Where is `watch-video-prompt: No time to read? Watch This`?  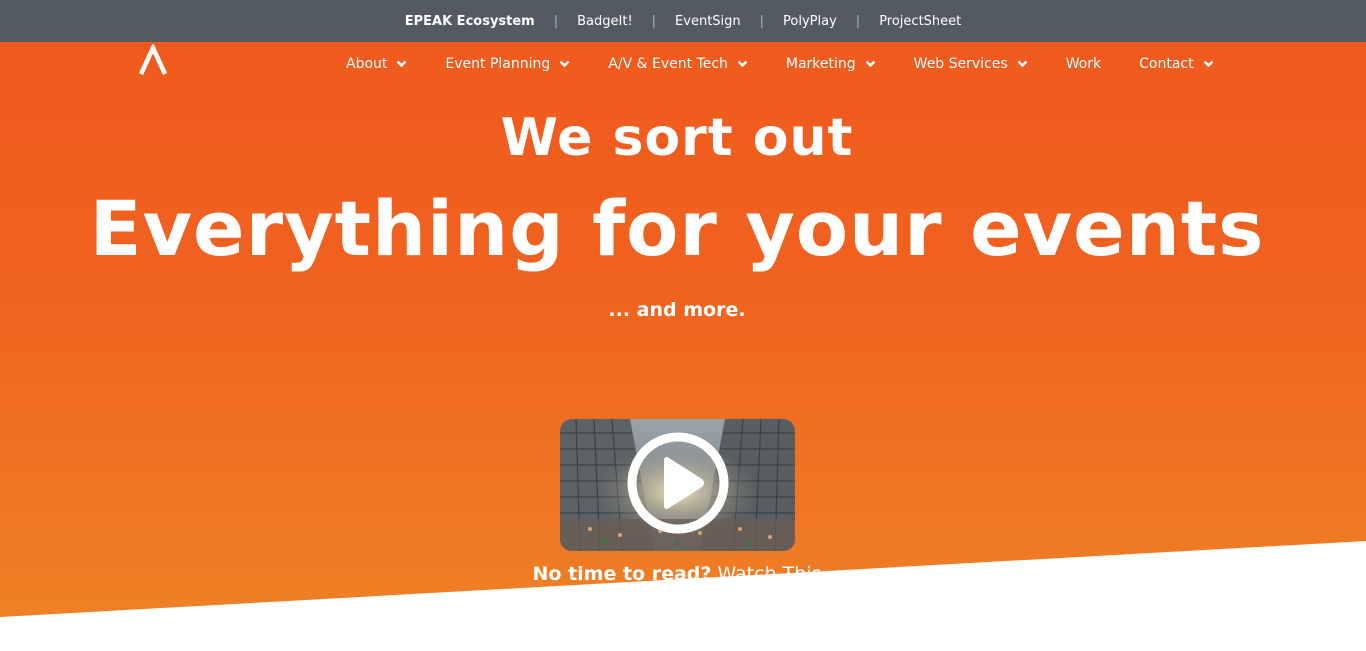
watch-video-prompt: No time to read? Watch This is located at coordinates (677, 574).